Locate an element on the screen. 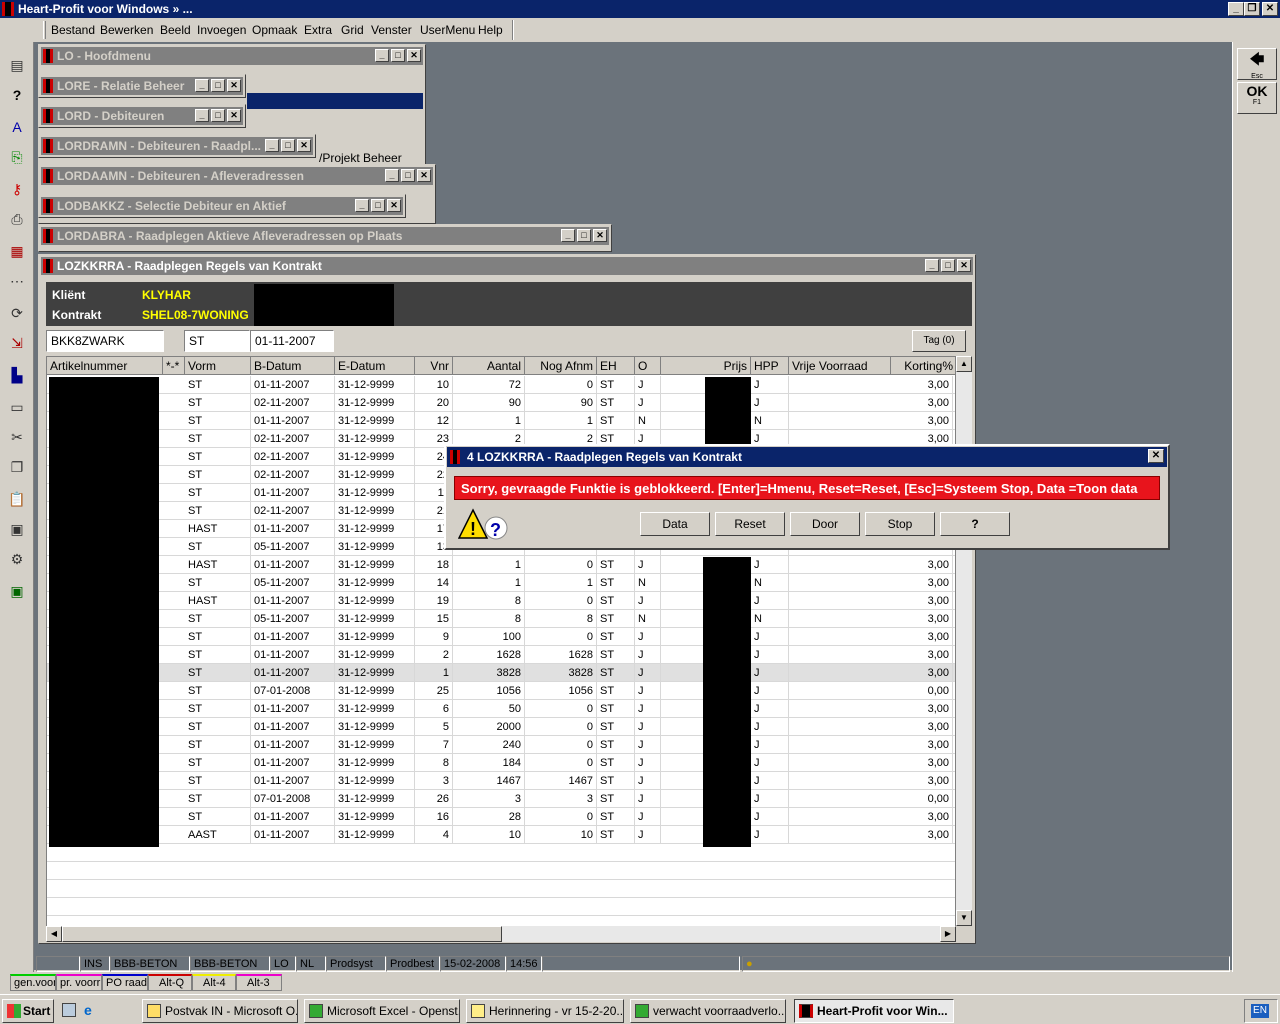 Image resolution: width=1280 pixels, height=1024 pixels. table-row: ST 01-11-2007 31-12-9999 2 1628 1628 ST J J 3,00 is located at coordinates (501, 655).